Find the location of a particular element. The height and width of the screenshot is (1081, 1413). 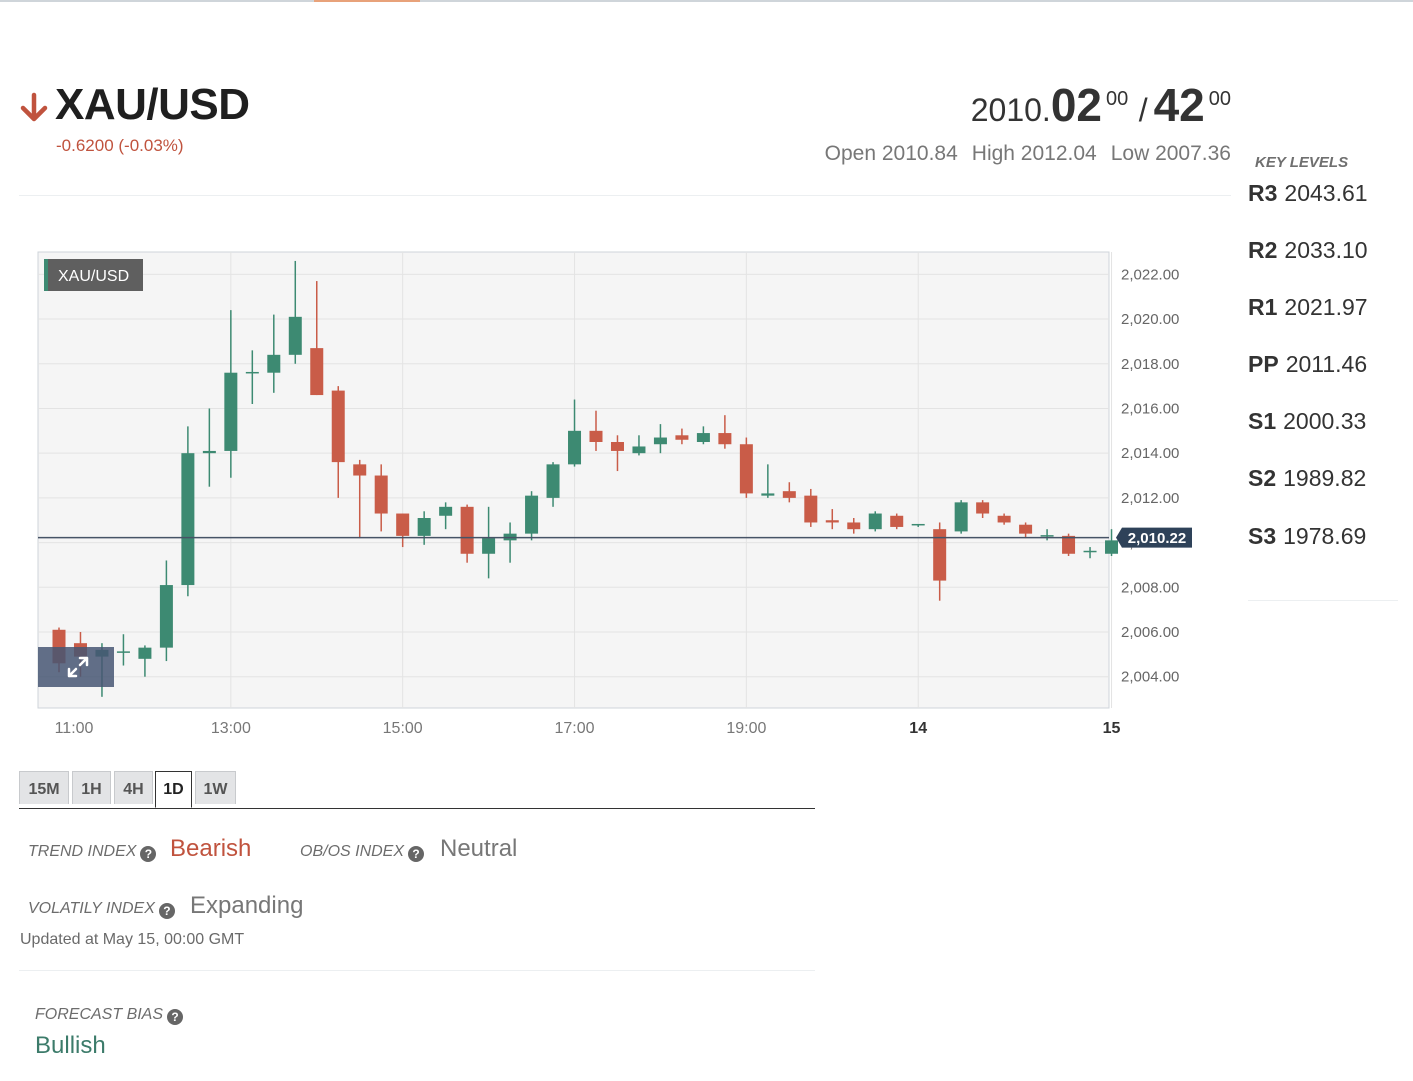

timeframe-tabs: 15M 1H 4H 1D 1W is located at coordinates (417, 790).